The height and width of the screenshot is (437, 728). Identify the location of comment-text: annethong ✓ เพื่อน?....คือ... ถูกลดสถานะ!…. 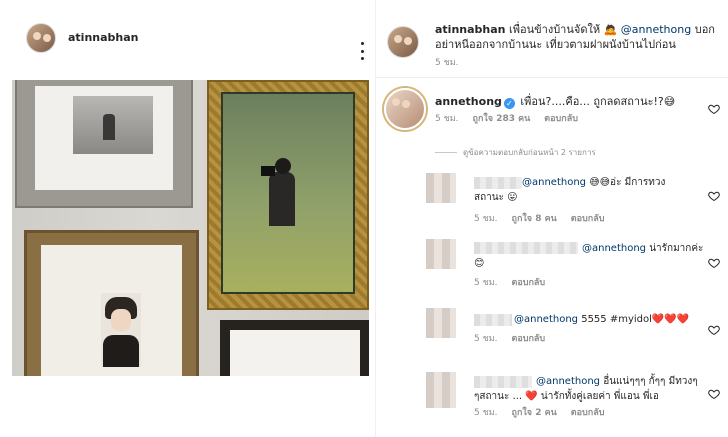
(555, 101).